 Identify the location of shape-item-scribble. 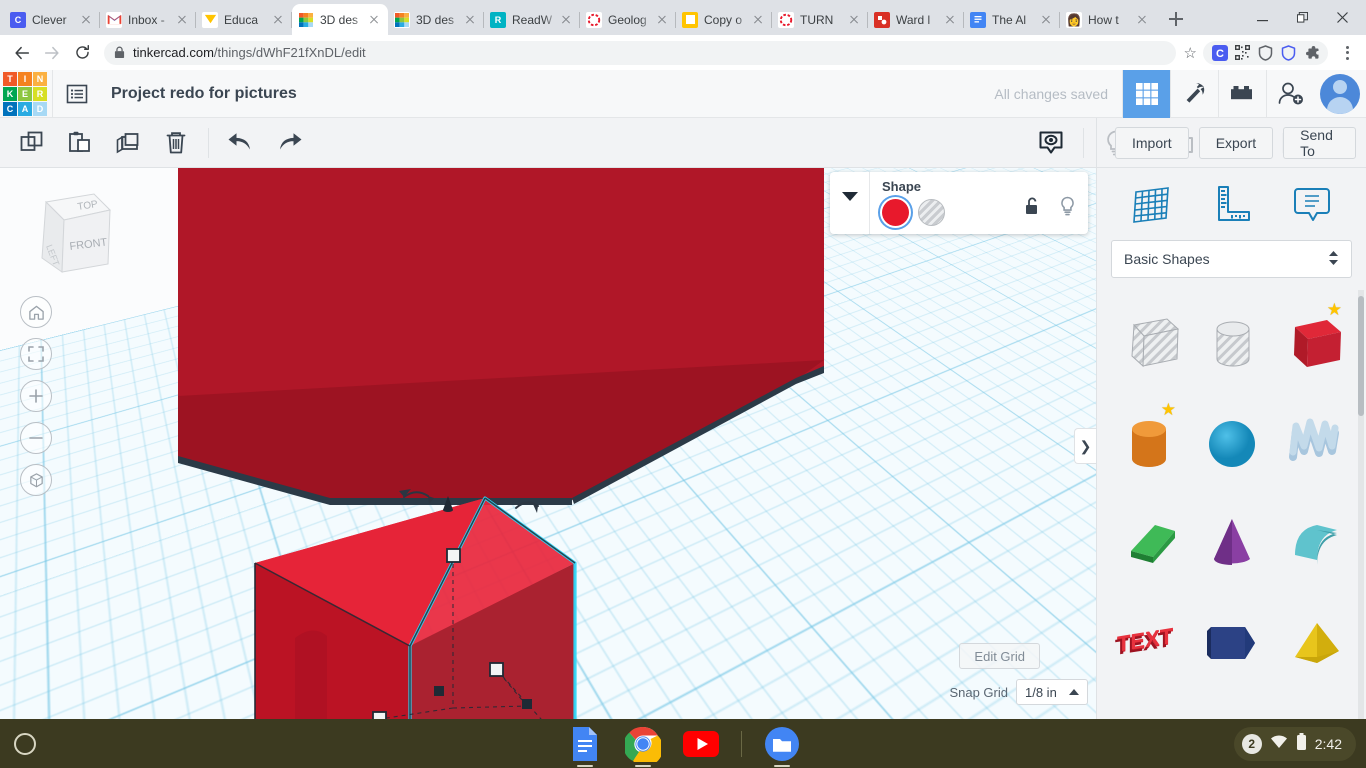
(1314, 444).